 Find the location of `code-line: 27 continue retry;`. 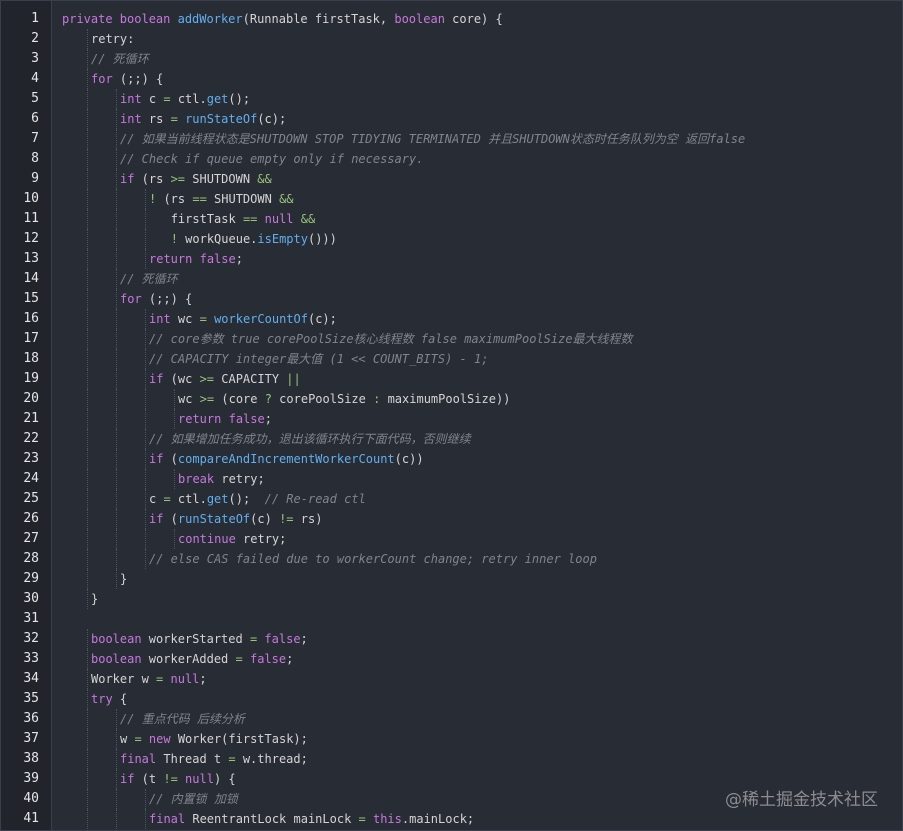

code-line: 27 continue retry; is located at coordinates (451, 539).